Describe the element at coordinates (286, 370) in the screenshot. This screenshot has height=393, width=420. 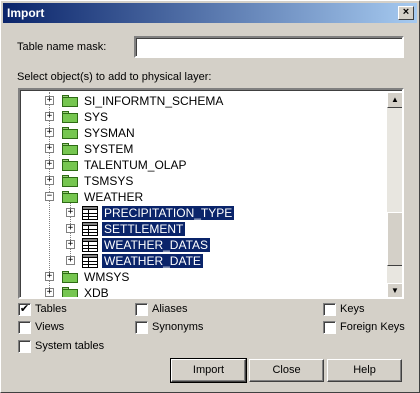
I see `close-button: Close` at that location.